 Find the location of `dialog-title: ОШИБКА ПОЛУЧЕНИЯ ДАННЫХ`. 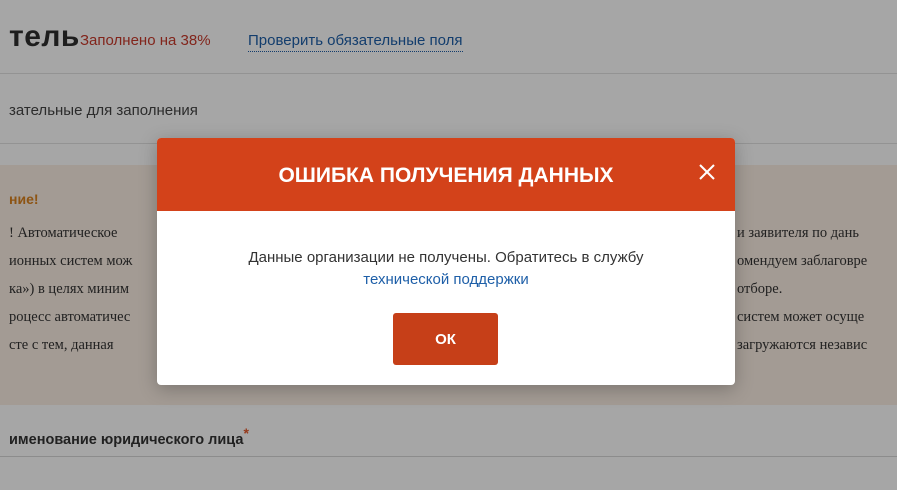

dialog-title: ОШИБКА ПОЛУЧЕНИЯ ДАННЫХ is located at coordinates (446, 175).